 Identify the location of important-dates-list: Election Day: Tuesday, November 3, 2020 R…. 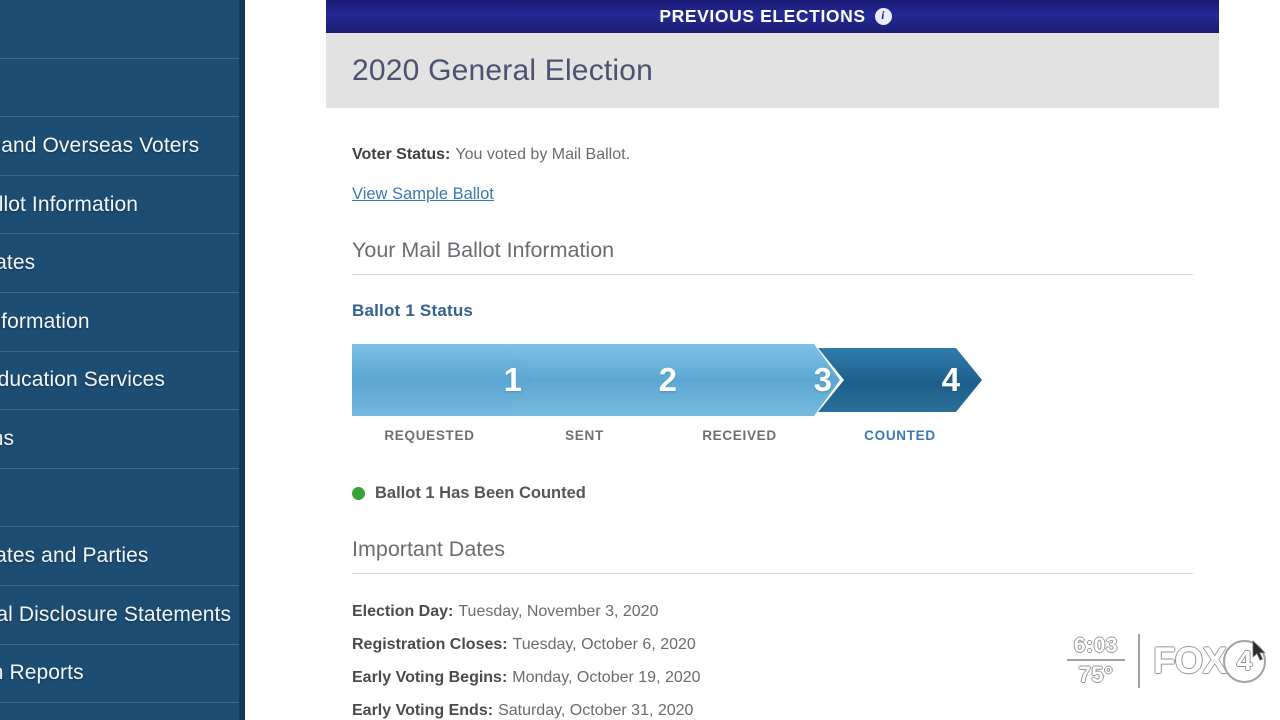
(772, 657).